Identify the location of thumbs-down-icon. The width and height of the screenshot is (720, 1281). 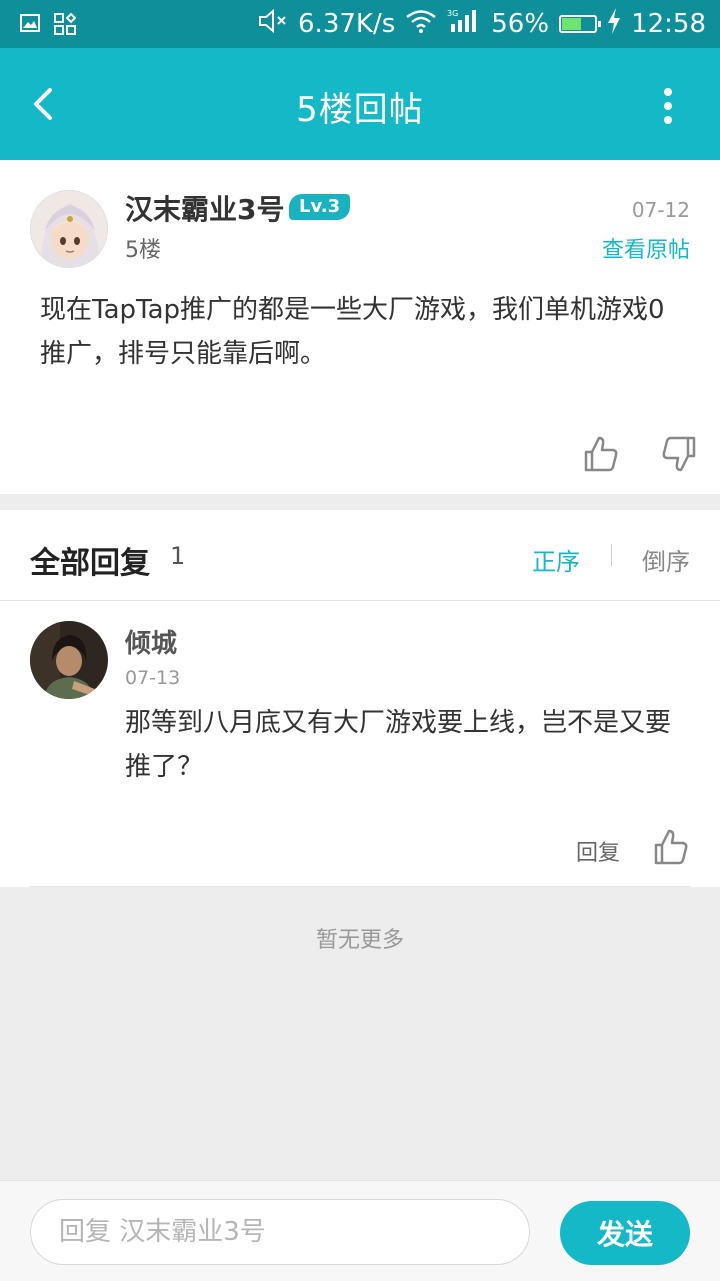
(679, 454).